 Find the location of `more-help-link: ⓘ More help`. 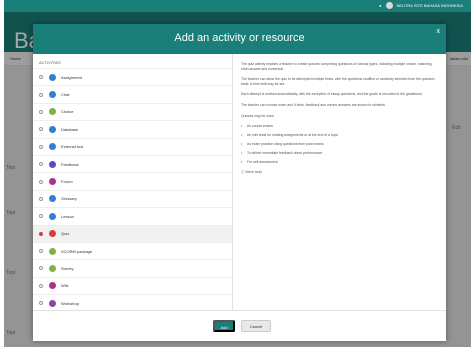

more-help-link: ⓘ More help is located at coordinates (339, 172).